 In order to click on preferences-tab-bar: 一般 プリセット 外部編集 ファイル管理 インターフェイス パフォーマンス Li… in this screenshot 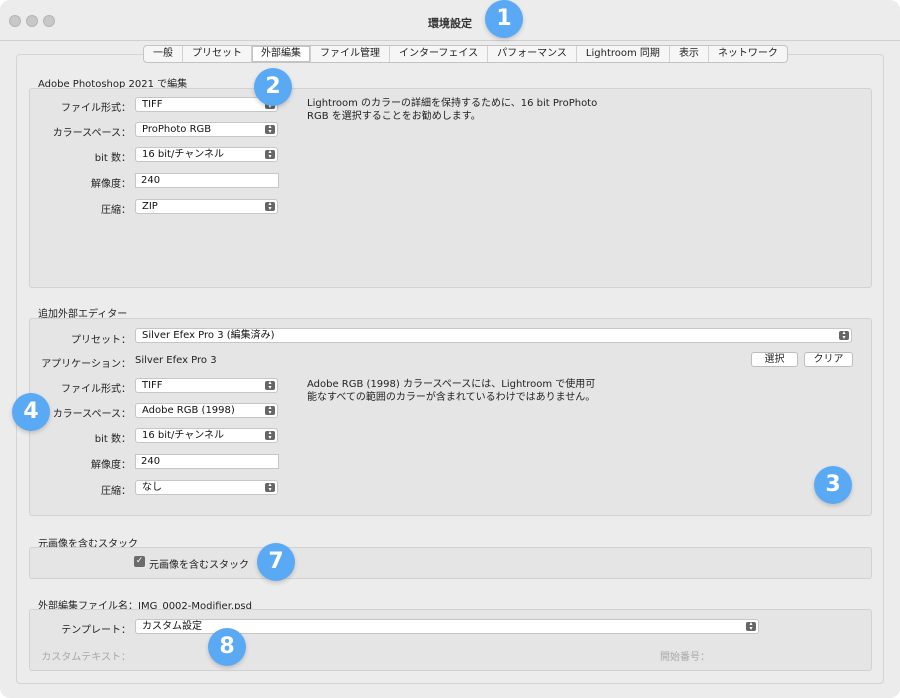, I will do `click(465, 54)`.